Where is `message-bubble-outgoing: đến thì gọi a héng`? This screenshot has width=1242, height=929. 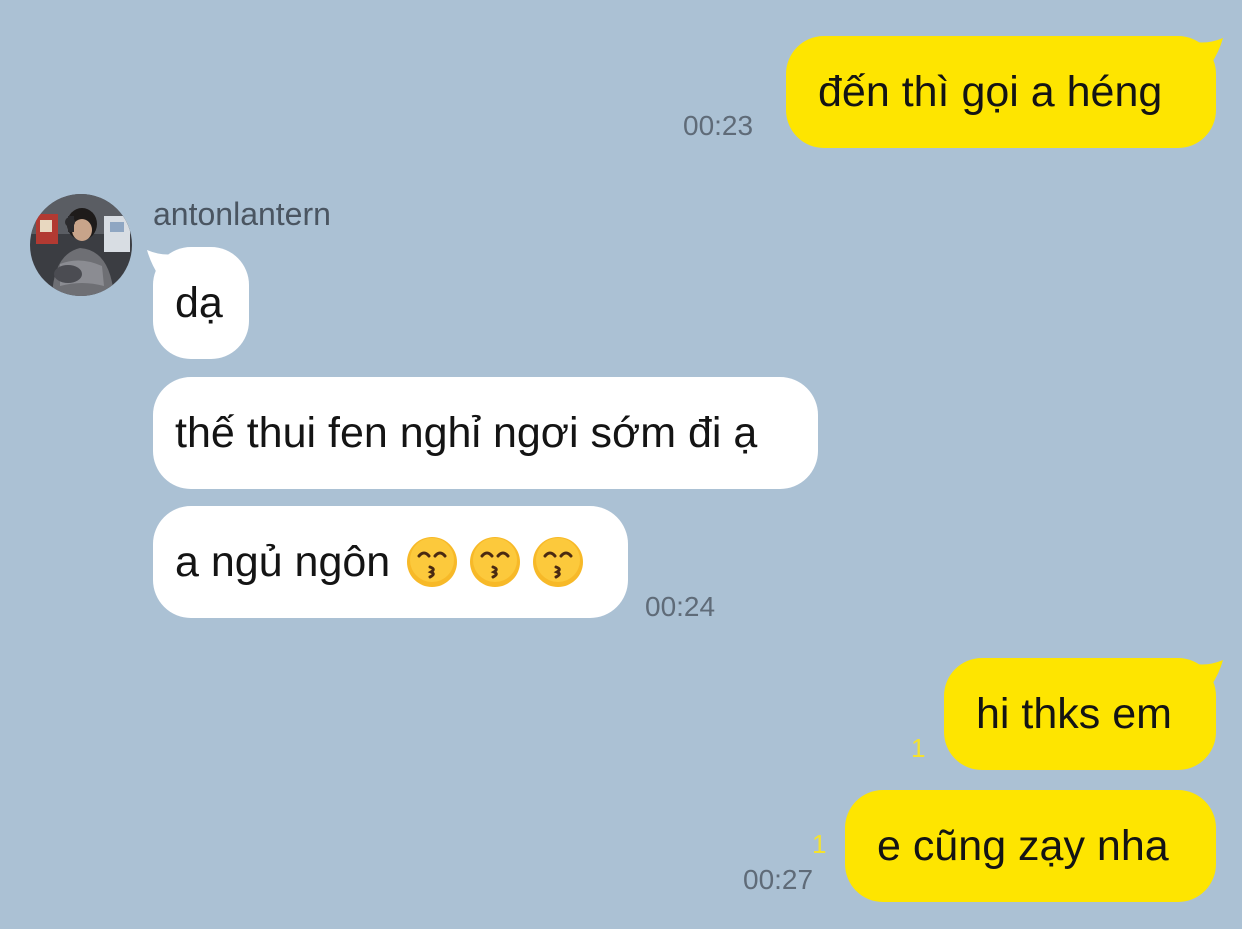 message-bubble-outgoing: đến thì gọi a héng is located at coordinates (1001, 92).